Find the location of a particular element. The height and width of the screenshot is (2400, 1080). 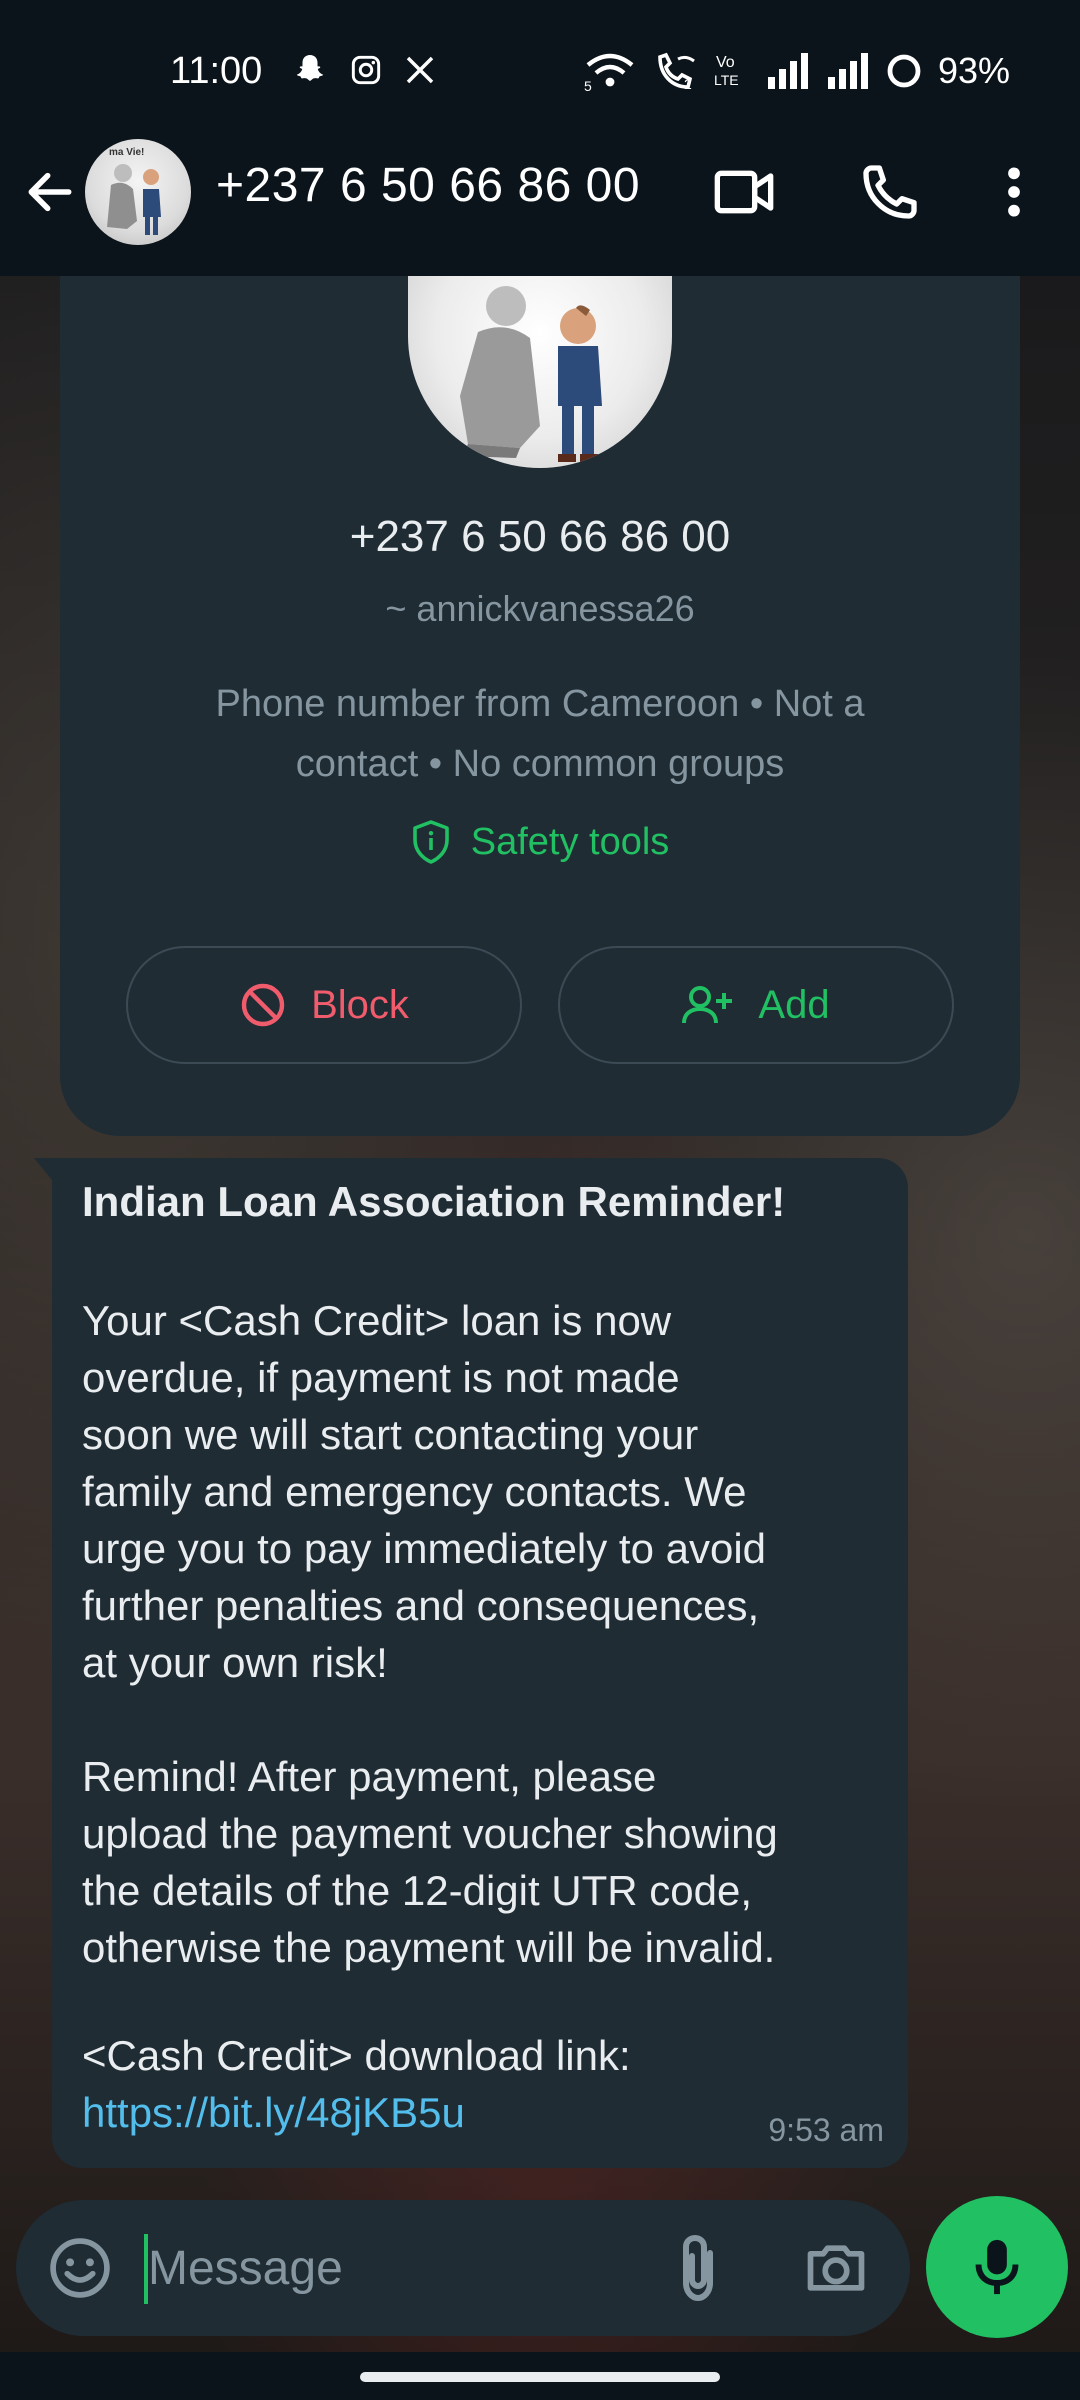

chat-title: +237 6 50 66 86 00 is located at coordinates (428, 185).